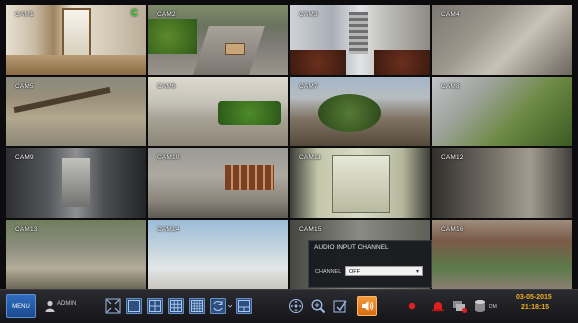 The width and height of the screenshot is (578, 323). What do you see at coordinates (370, 264) in the screenshot?
I see `audio-input-channel-popup: AUDIO INPUT CHANNEL CHANNEL OFF ▾` at bounding box center [370, 264].